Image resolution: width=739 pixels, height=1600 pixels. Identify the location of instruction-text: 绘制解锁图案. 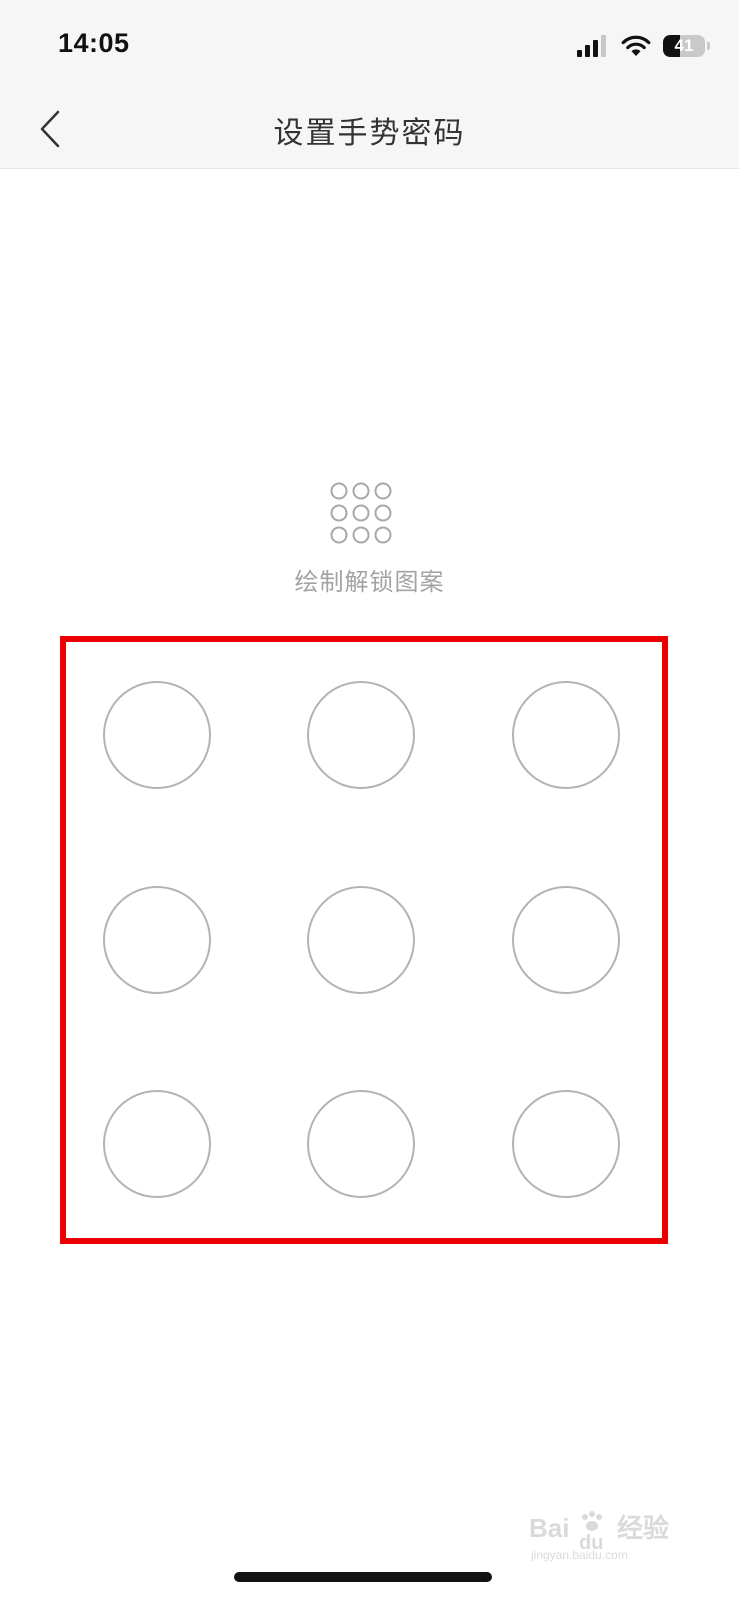
(369, 582).